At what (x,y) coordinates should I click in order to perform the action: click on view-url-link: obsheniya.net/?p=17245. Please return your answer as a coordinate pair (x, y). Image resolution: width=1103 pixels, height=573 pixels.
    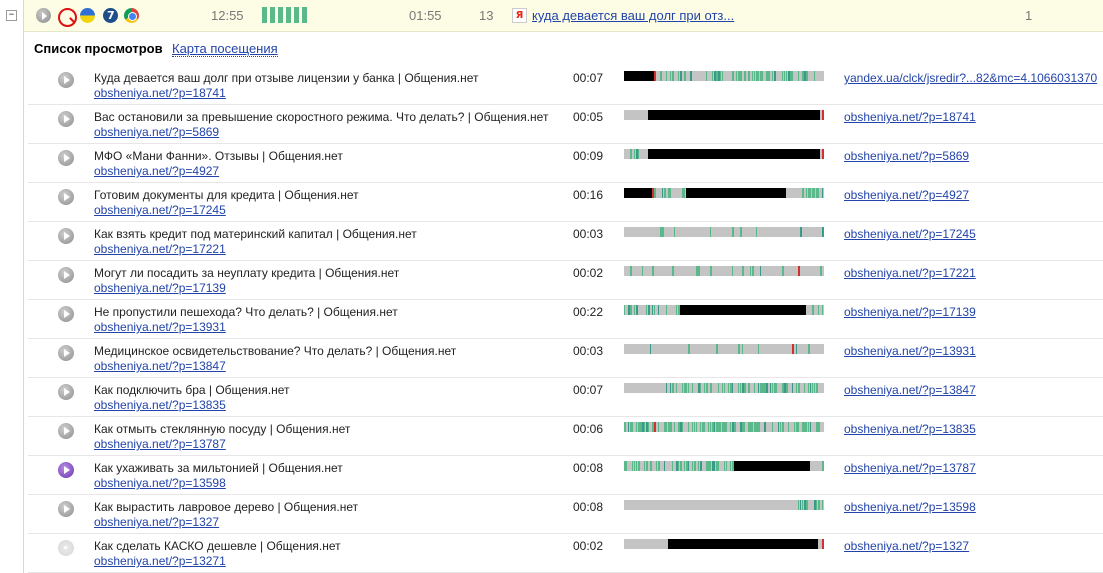
    Looking at the image, I should click on (160, 210).